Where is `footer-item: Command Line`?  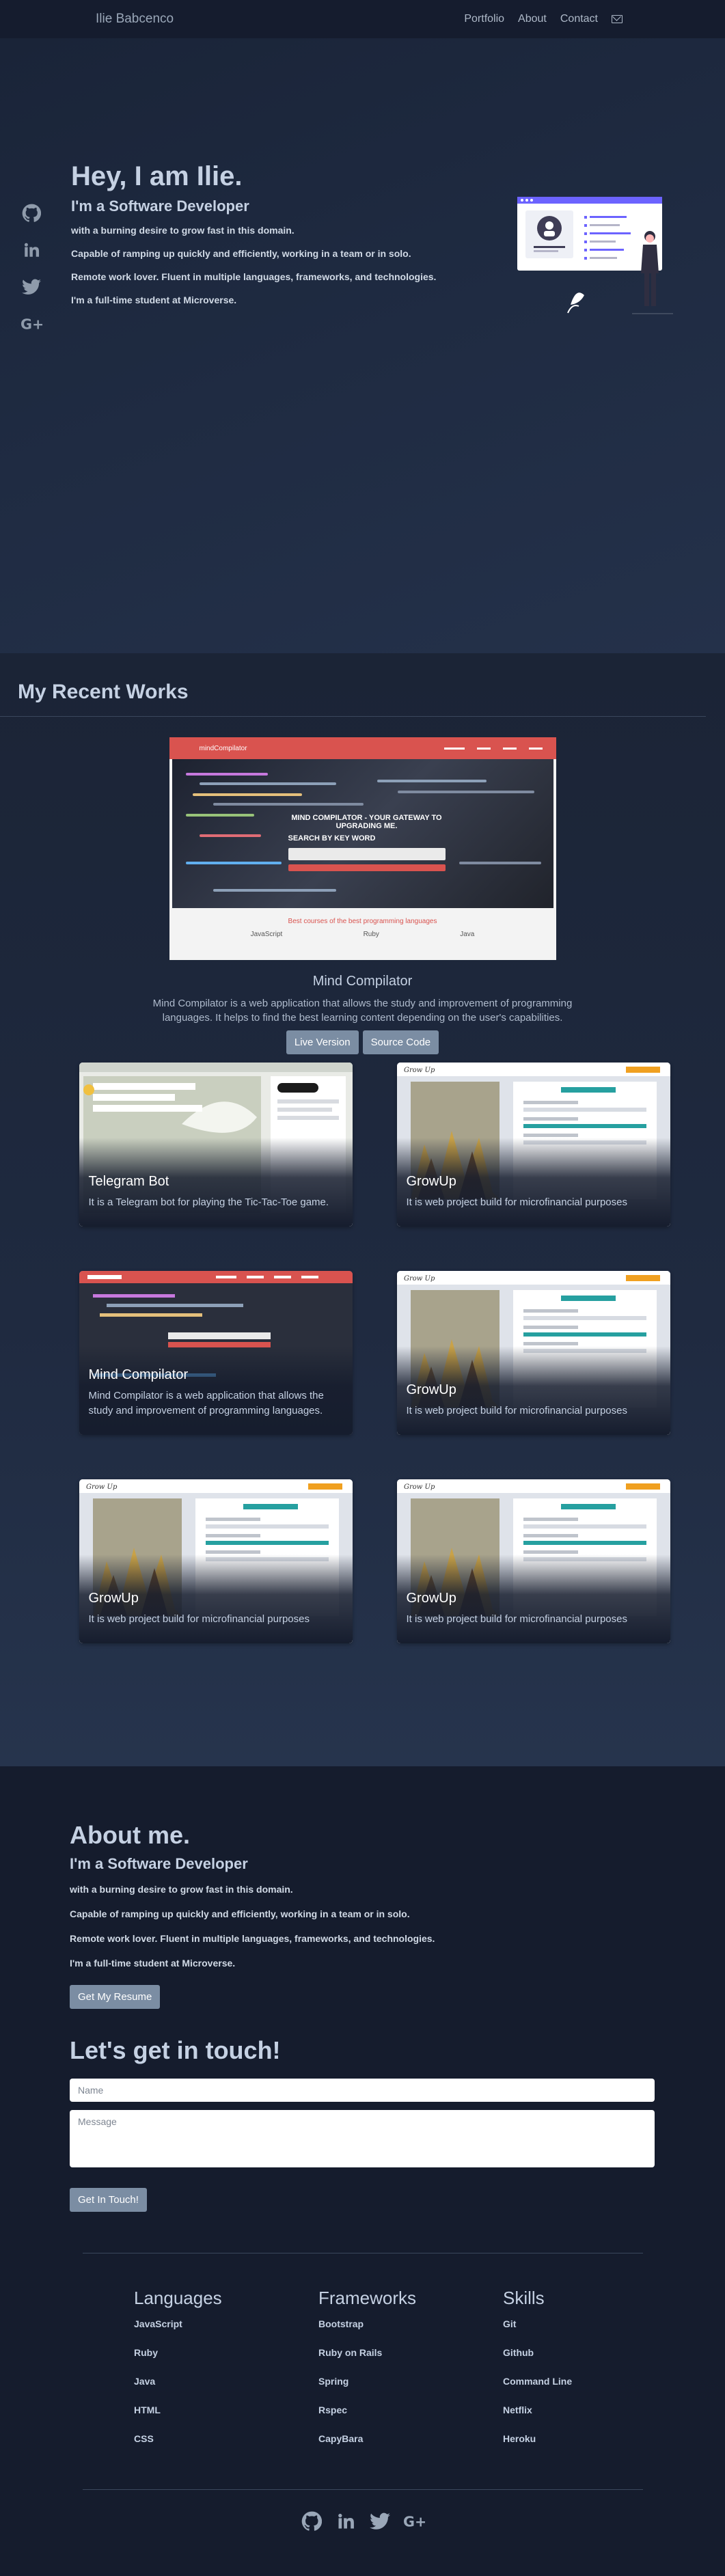 footer-item: Command Line is located at coordinates (538, 2381).